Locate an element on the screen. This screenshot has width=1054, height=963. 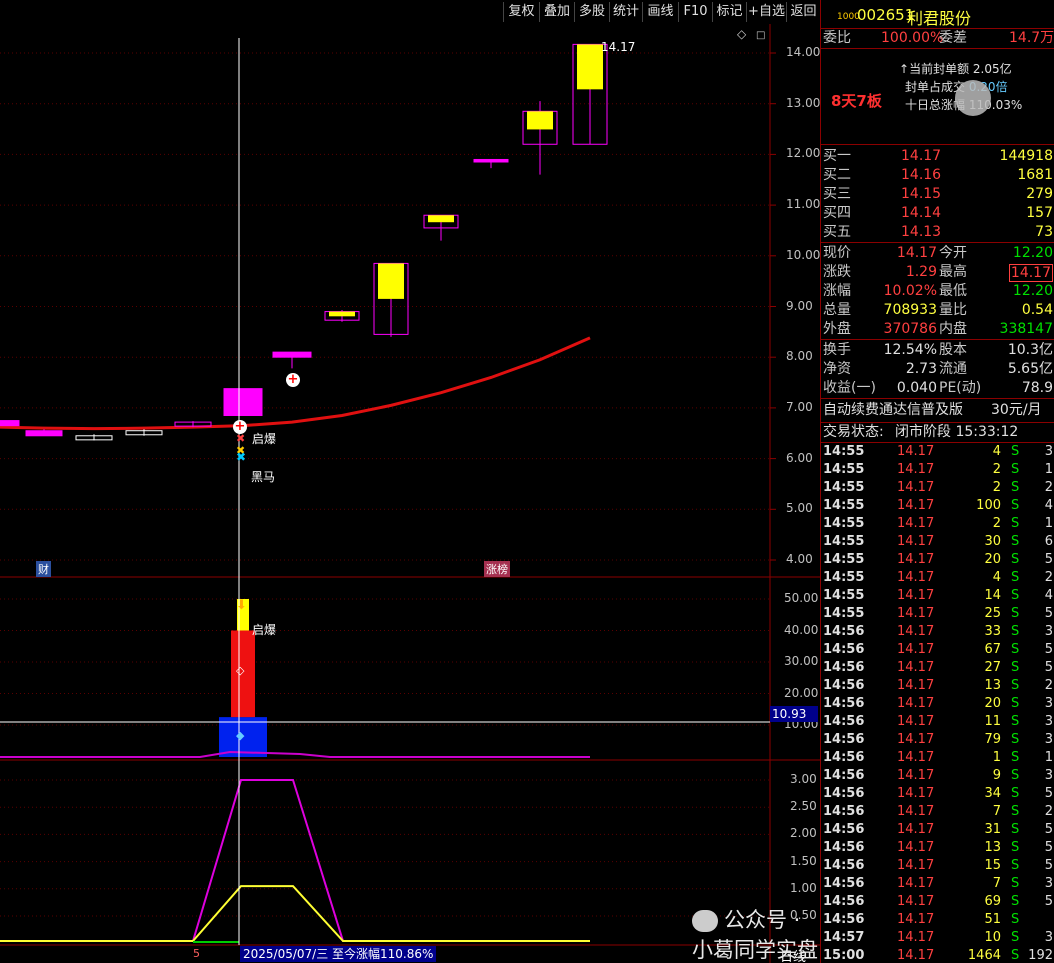
price-tick-label: 8.00 is located at coordinates (799, 356).